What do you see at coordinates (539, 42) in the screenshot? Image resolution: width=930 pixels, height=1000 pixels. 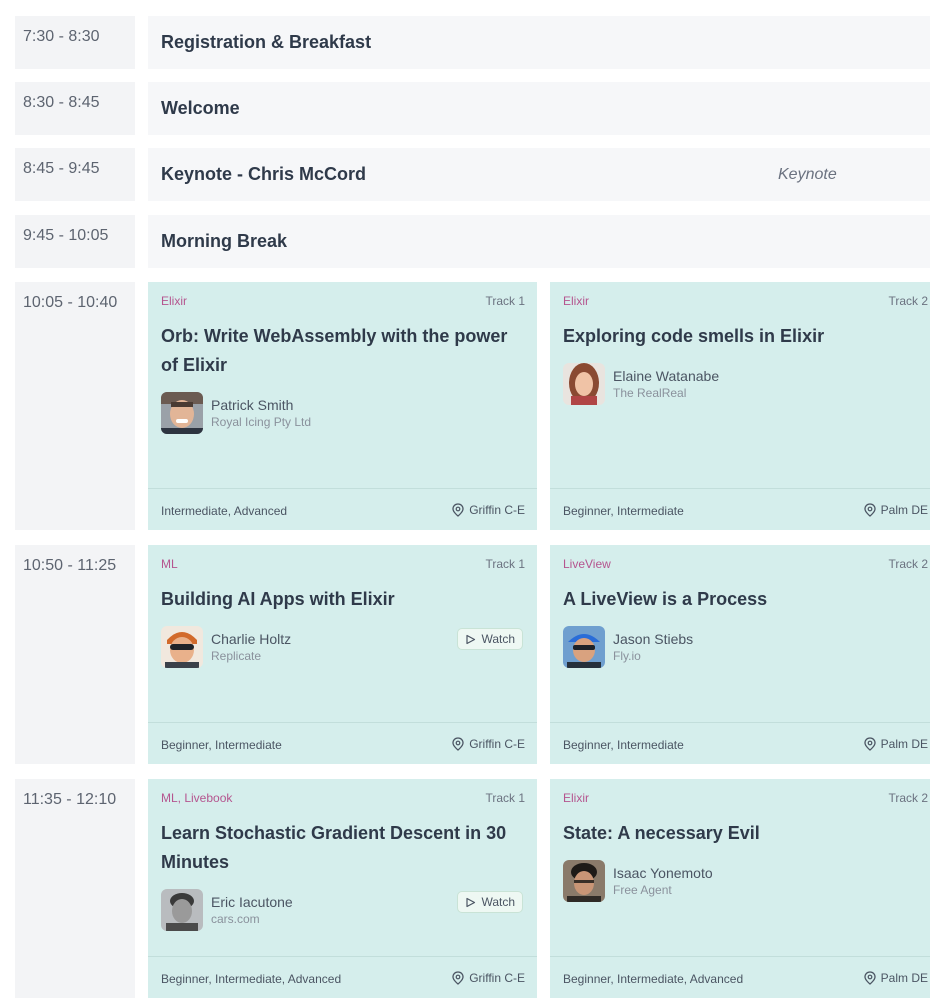 I see `schedule-event: Registration & Breakfast` at bounding box center [539, 42].